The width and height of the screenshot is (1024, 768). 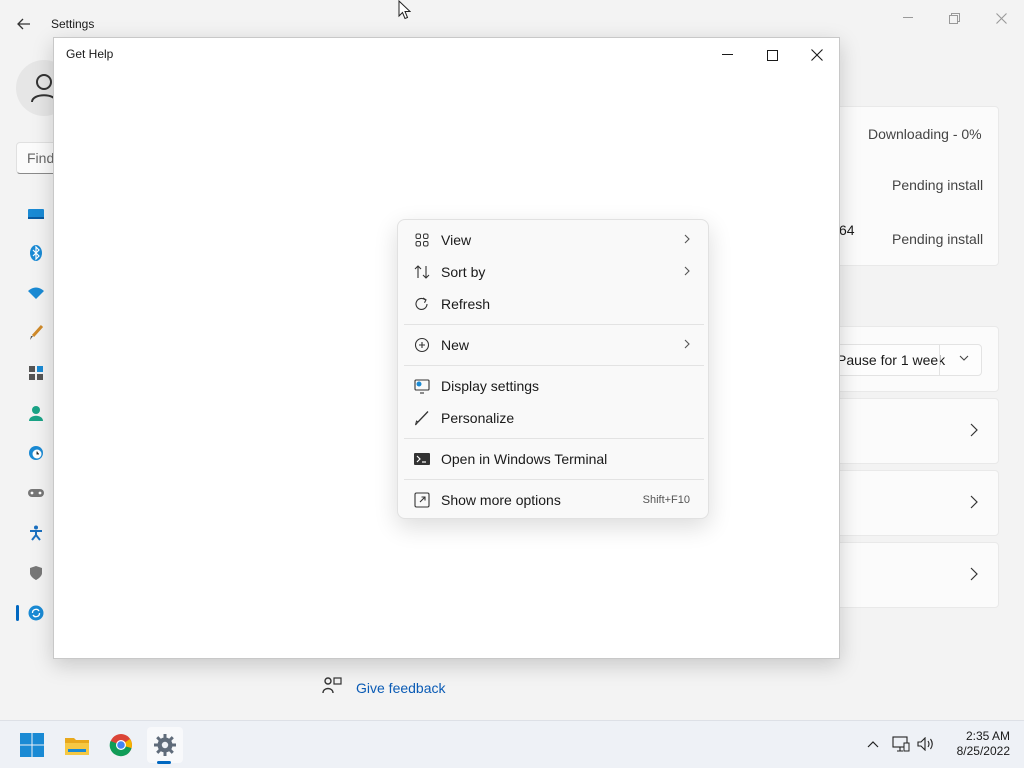 I want to click on start-icon, so click(x=32, y=745).